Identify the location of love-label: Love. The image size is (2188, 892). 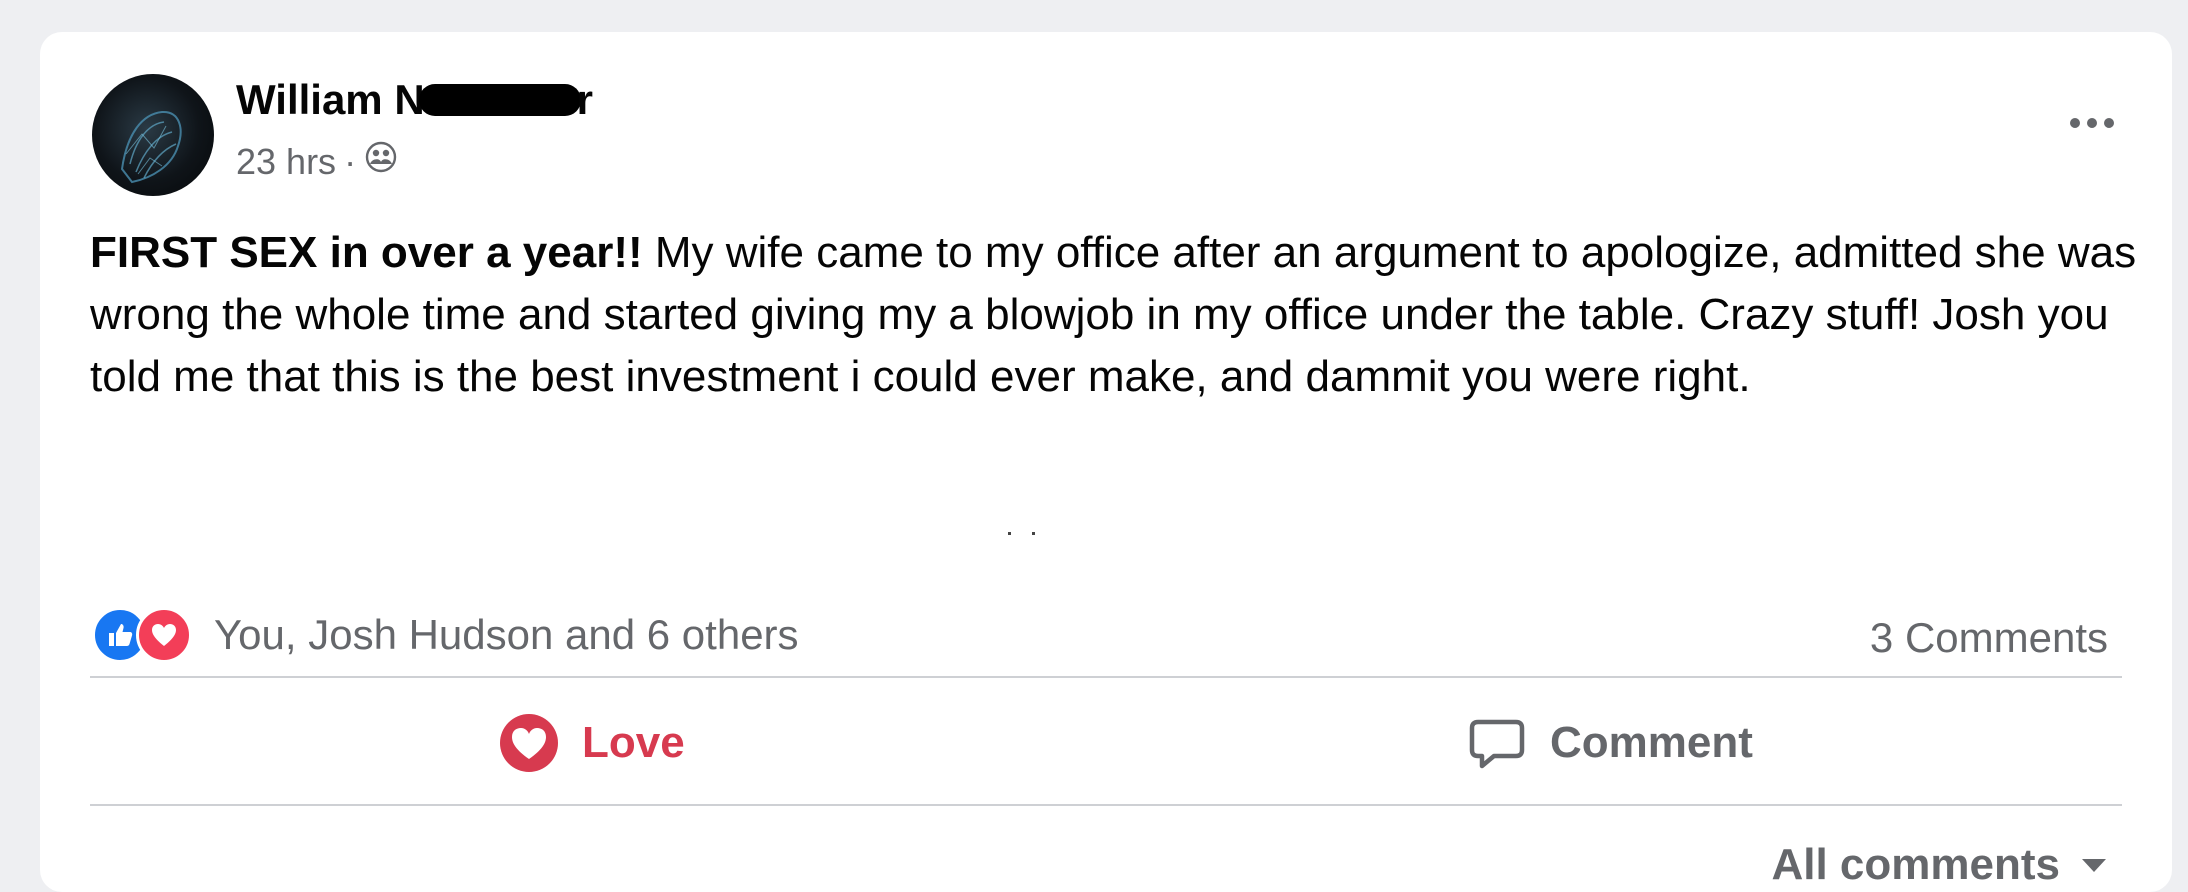
(633, 742).